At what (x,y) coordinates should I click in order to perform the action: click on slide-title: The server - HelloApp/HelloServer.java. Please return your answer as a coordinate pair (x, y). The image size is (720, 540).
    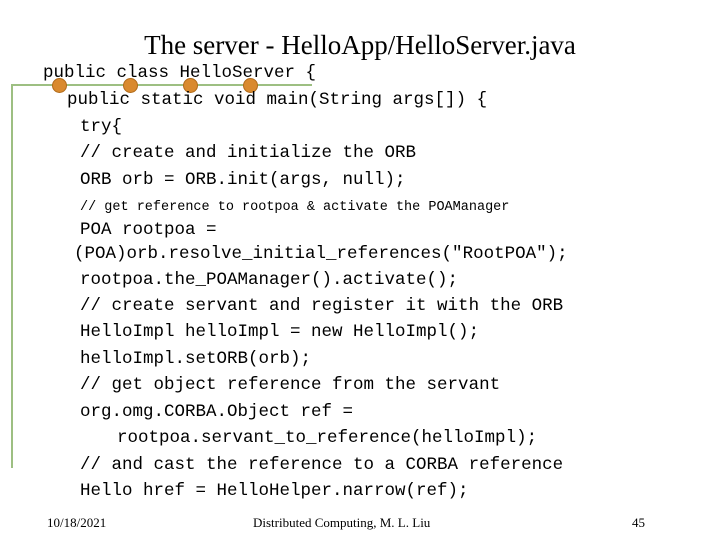
    Looking at the image, I should click on (360, 45).